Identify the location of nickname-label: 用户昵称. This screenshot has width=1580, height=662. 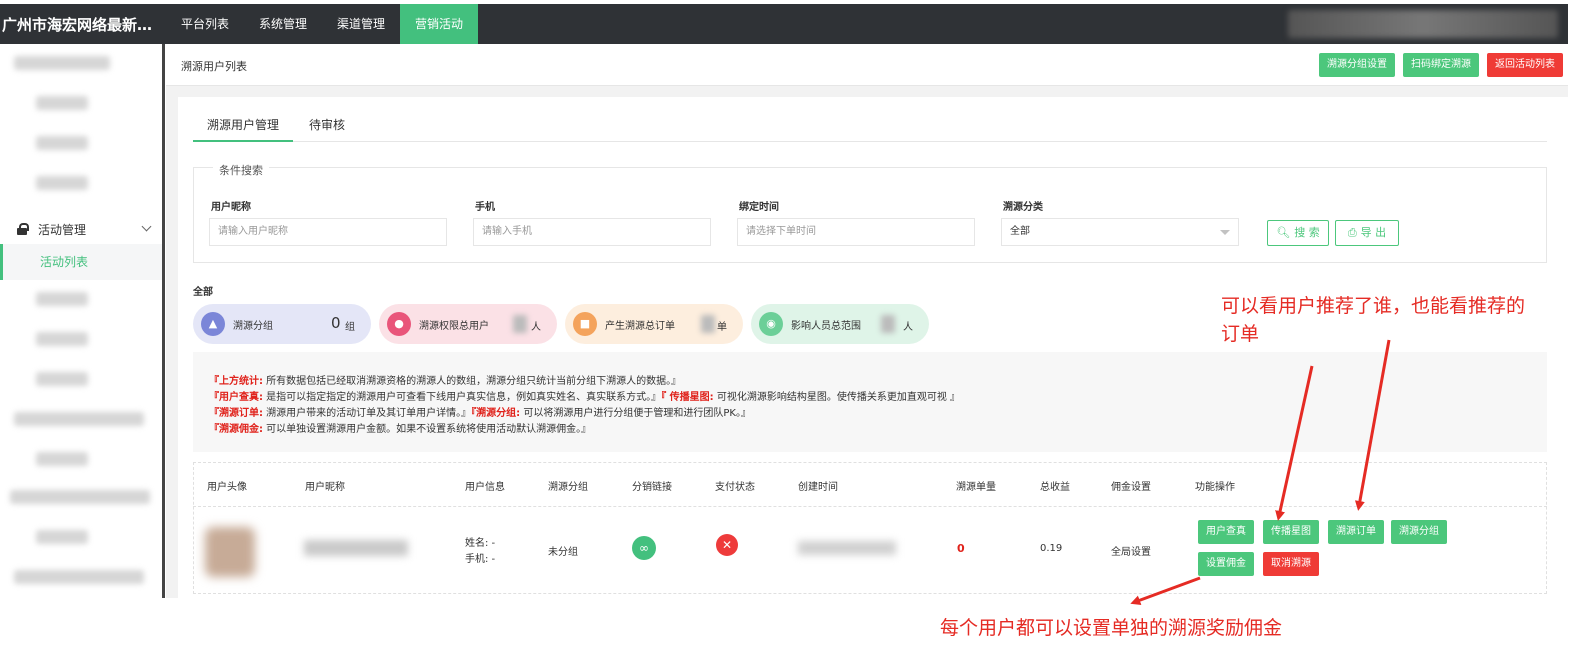
(231, 207).